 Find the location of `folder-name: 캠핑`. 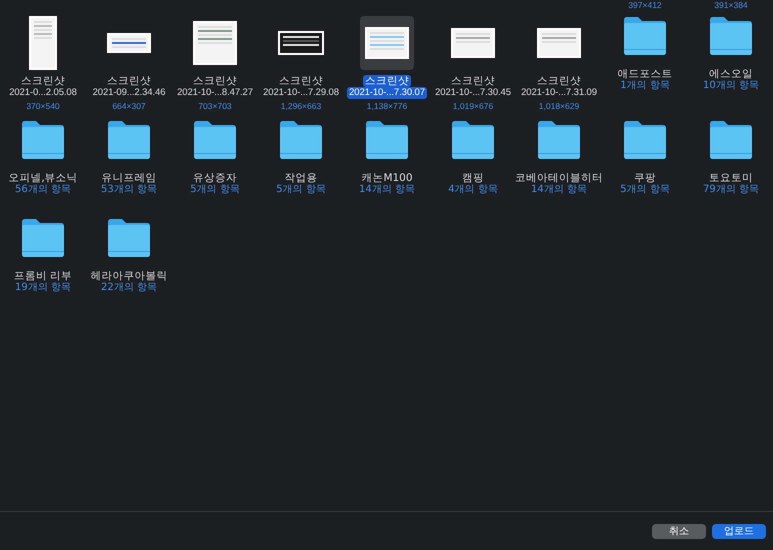

folder-name: 캠핑 is located at coordinates (473, 178).